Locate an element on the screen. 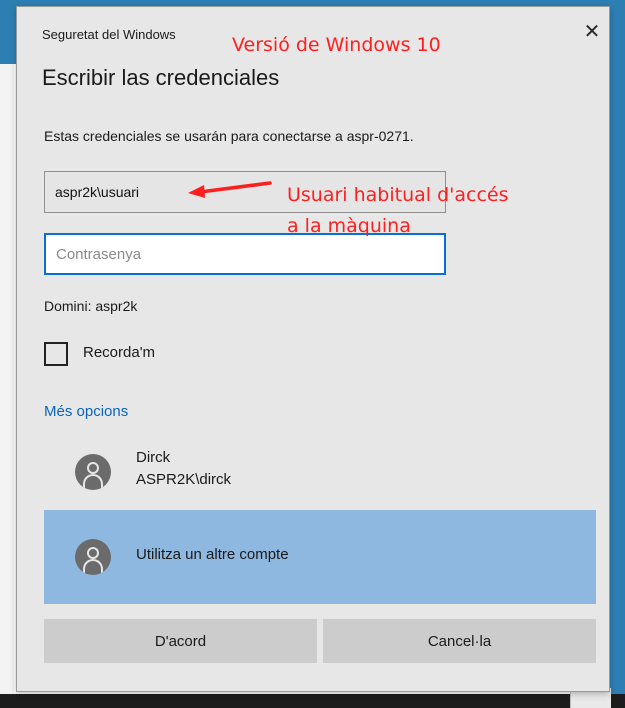 The image size is (625, 708). annotation-user-line2: a la màquina is located at coordinates (349, 226).